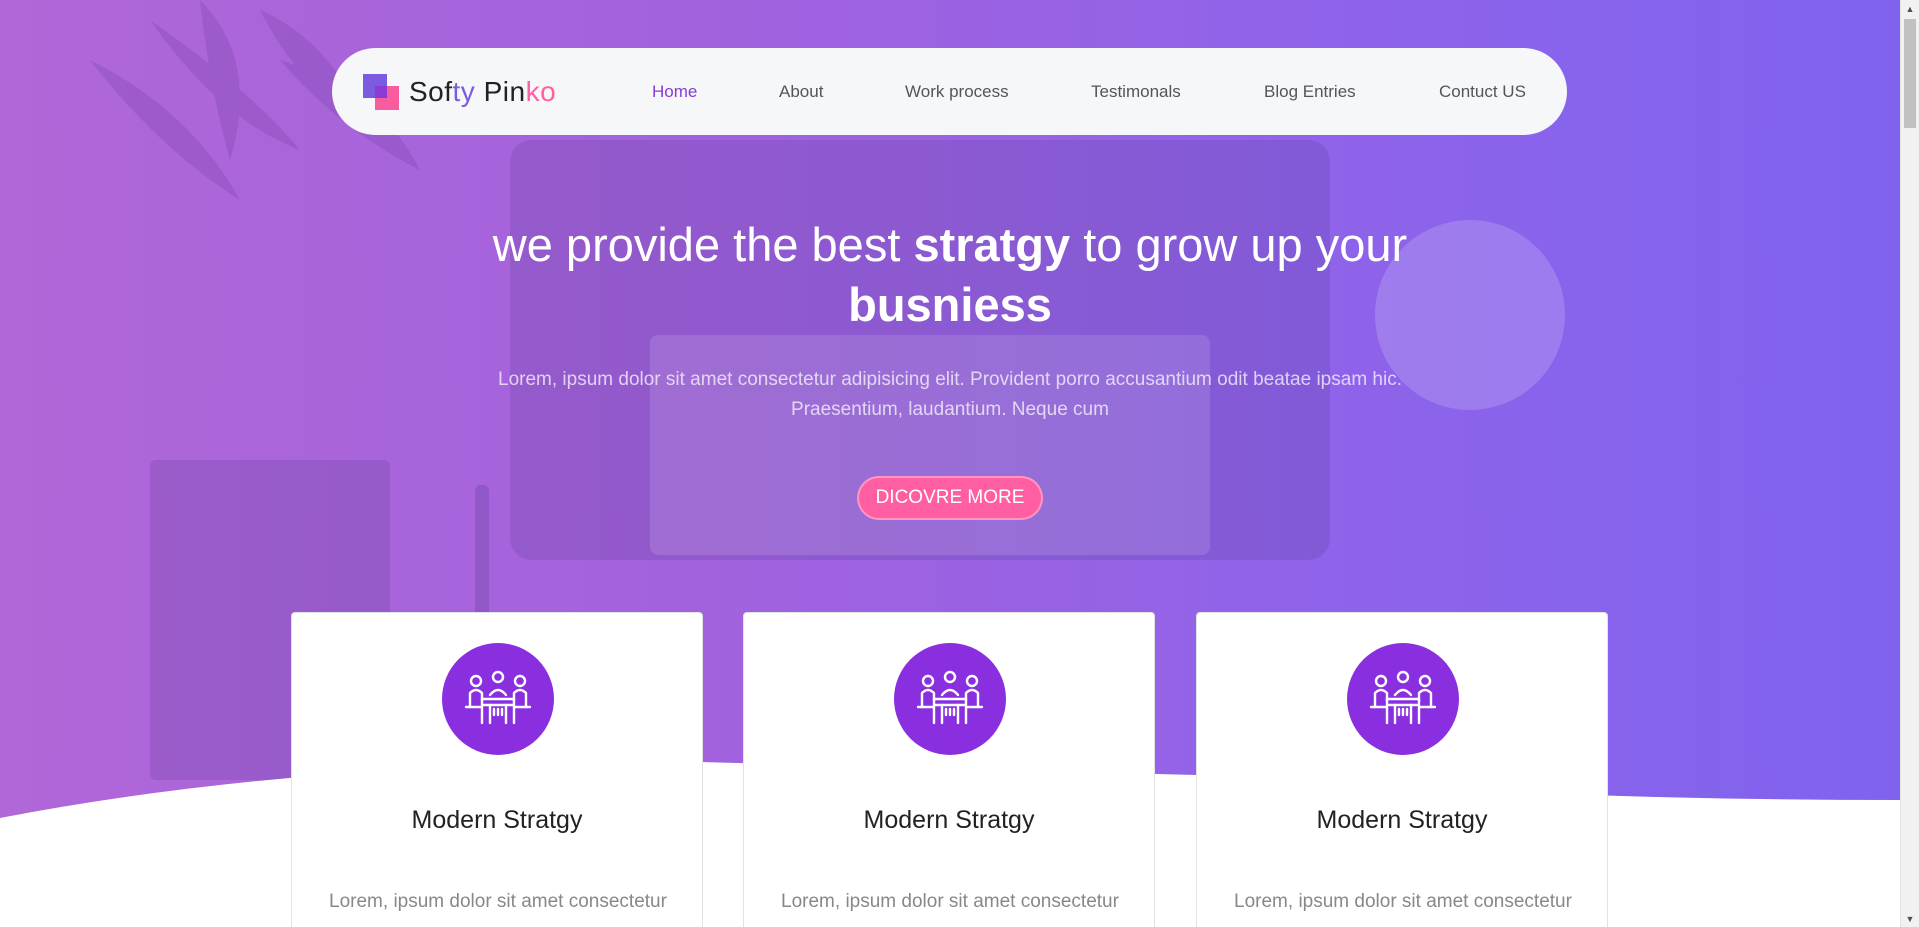 Image resolution: width=1919 pixels, height=927 pixels. What do you see at coordinates (500, 91) in the screenshot?
I see `brand-name-part3: Pin` at bounding box center [500, 91].